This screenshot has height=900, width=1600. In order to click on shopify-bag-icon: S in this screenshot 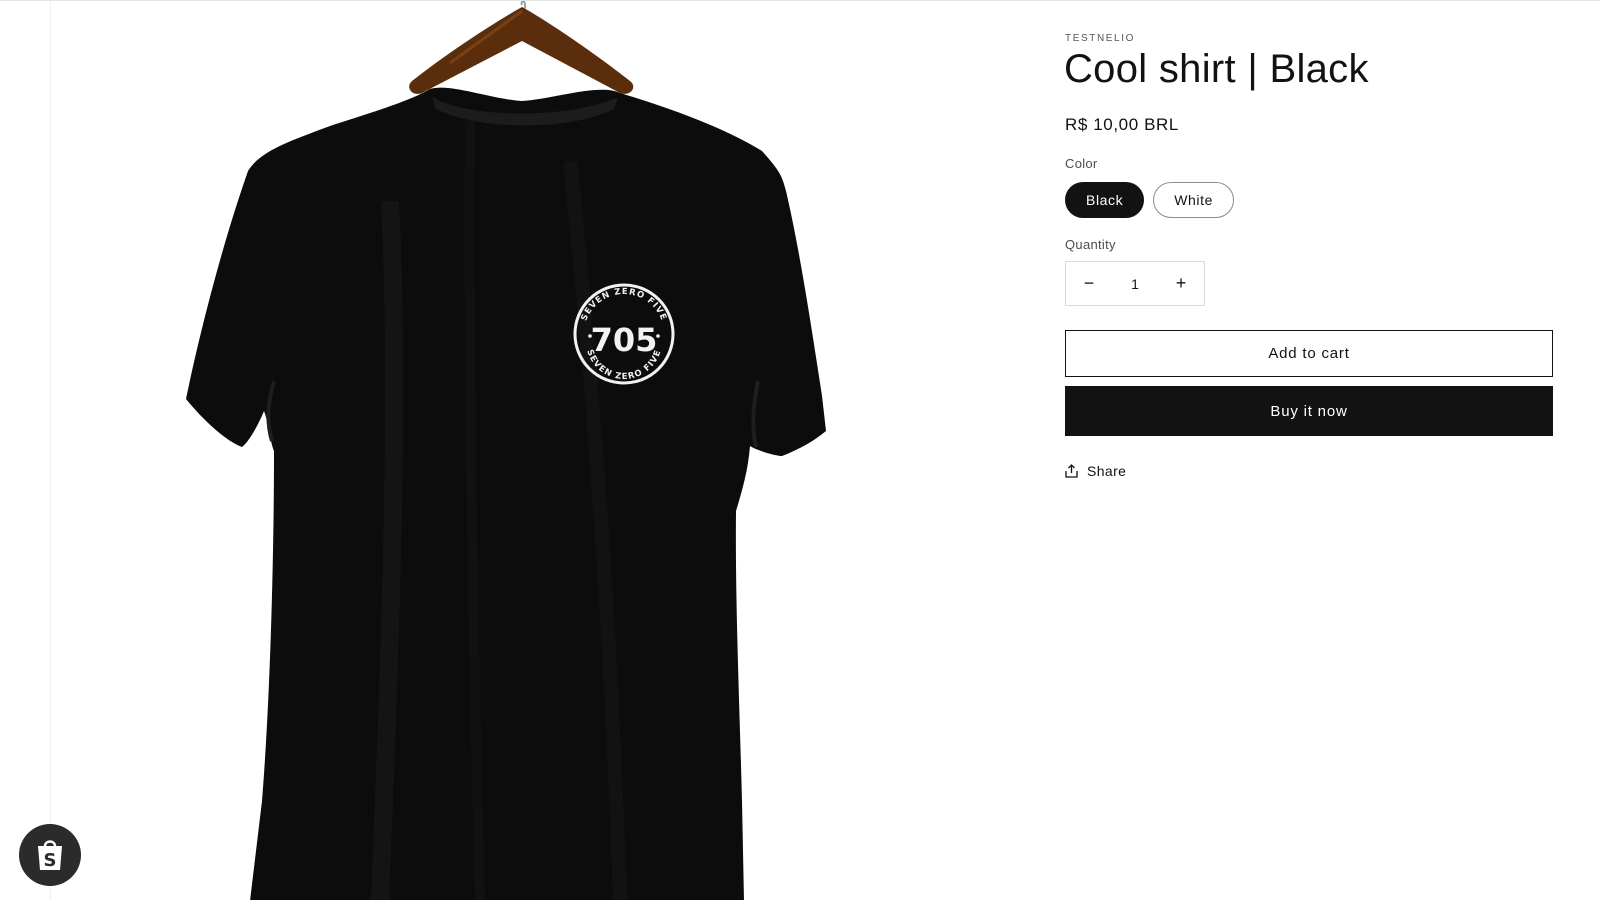, I will do `click(50, 855)`.